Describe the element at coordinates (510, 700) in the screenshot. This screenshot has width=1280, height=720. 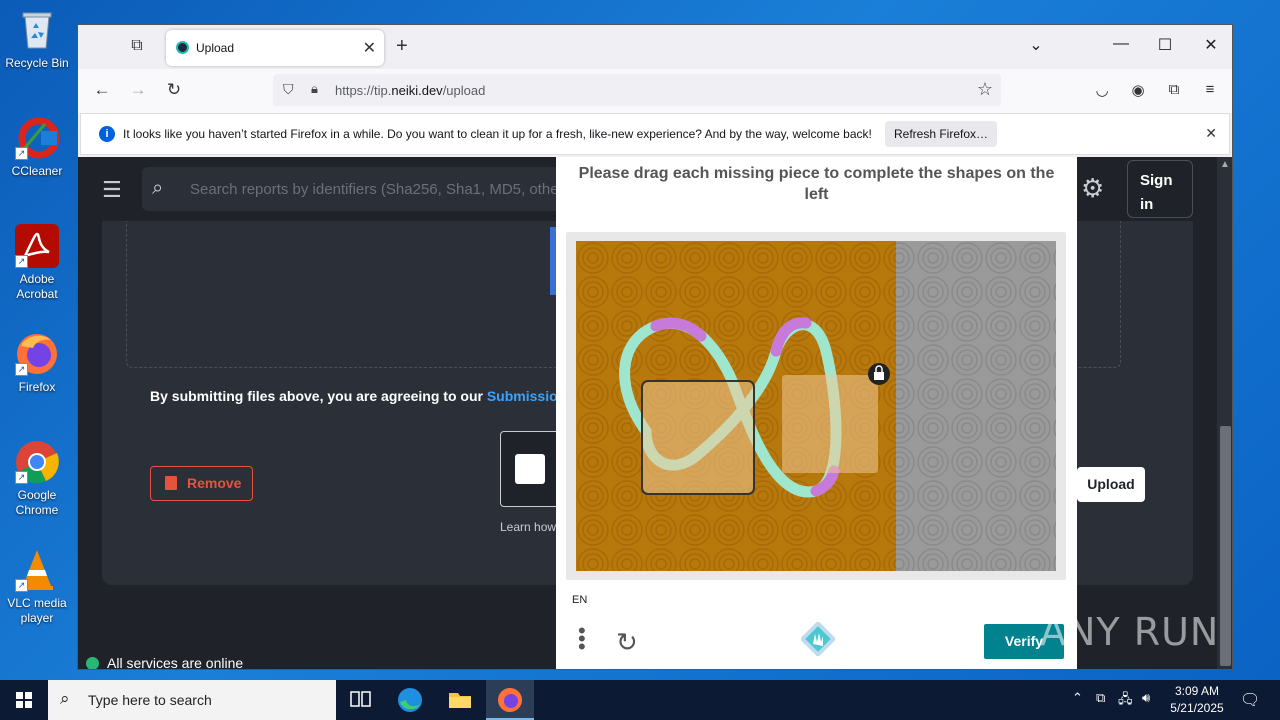
I see `firefox-taskbar-icon` at that location.